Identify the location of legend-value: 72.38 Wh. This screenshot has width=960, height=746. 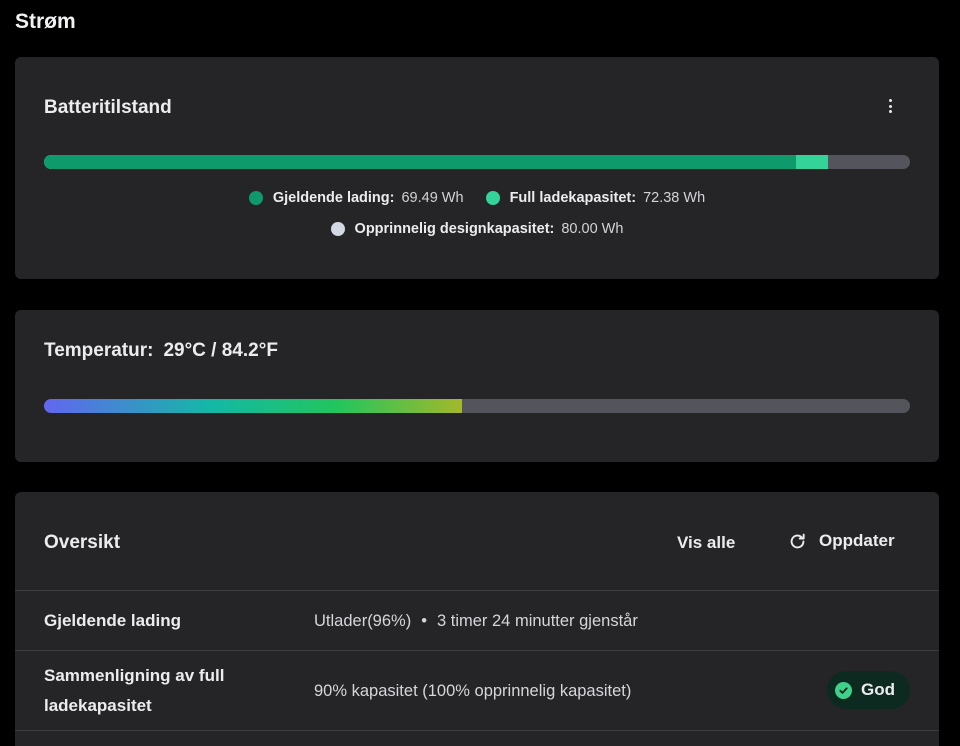
(674, 198).